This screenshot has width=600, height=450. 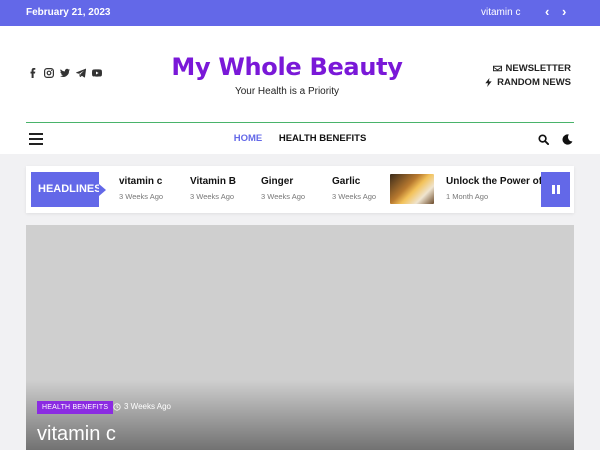 I want to click on top-bar: February 21, 2023 vitamin c ‹ ›, so click(x=300, y=13).